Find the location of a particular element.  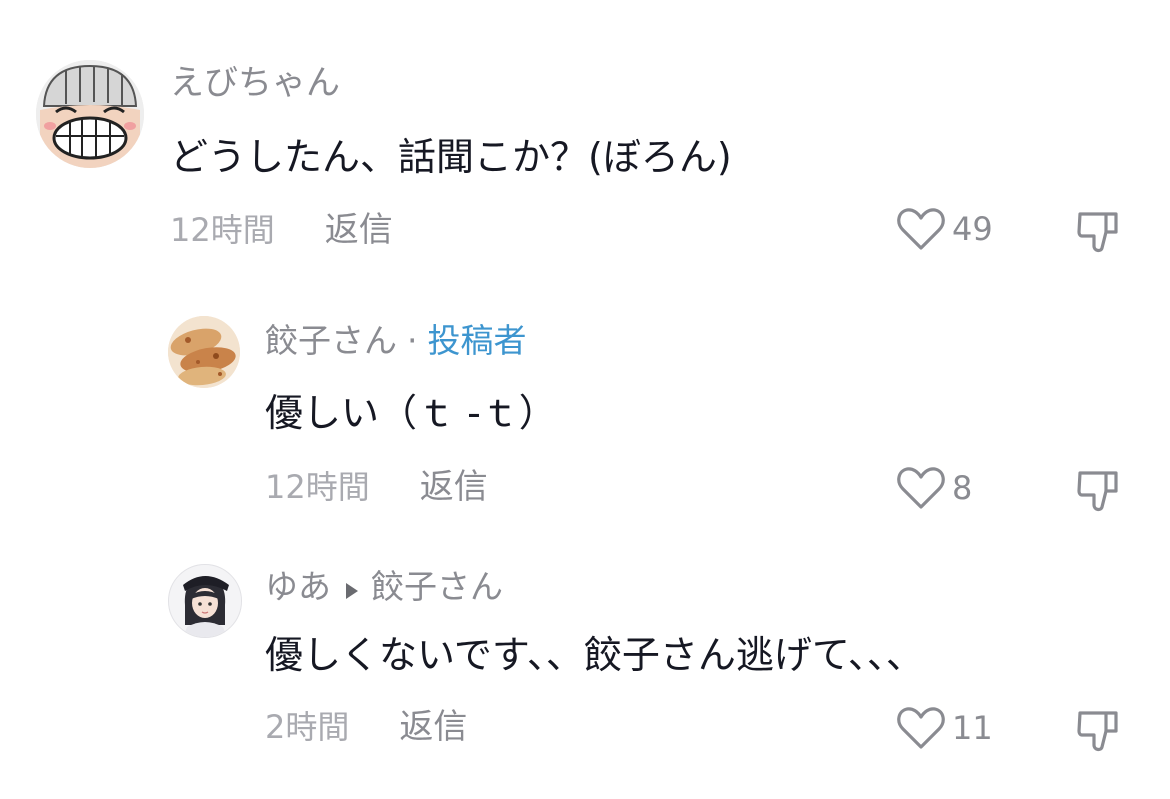

username-label: えびちゃん is located at coordinates (255, 83).